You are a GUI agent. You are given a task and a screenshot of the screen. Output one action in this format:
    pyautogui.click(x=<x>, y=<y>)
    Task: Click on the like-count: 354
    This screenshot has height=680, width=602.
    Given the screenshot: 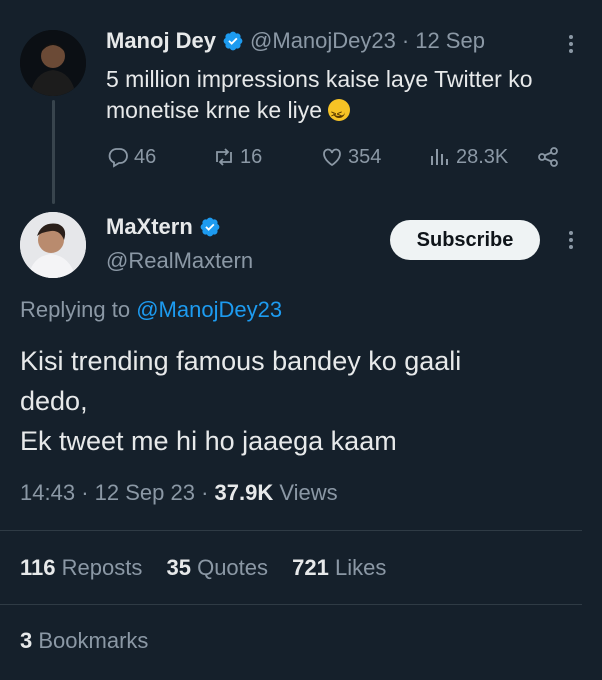 What is the action you would take?
    pyautogui.click(x=365, y=156)
    